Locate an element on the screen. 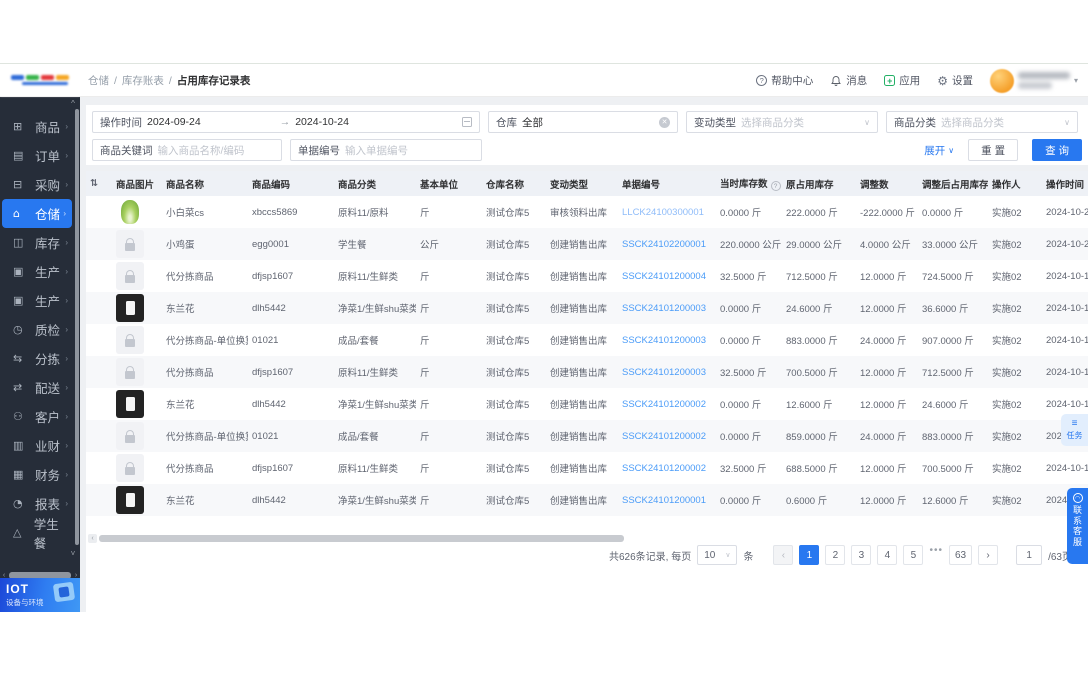 This screenshot has width=1088, height=675. sidebar-vertical-scrollbar is located at coordinates (77, 327).